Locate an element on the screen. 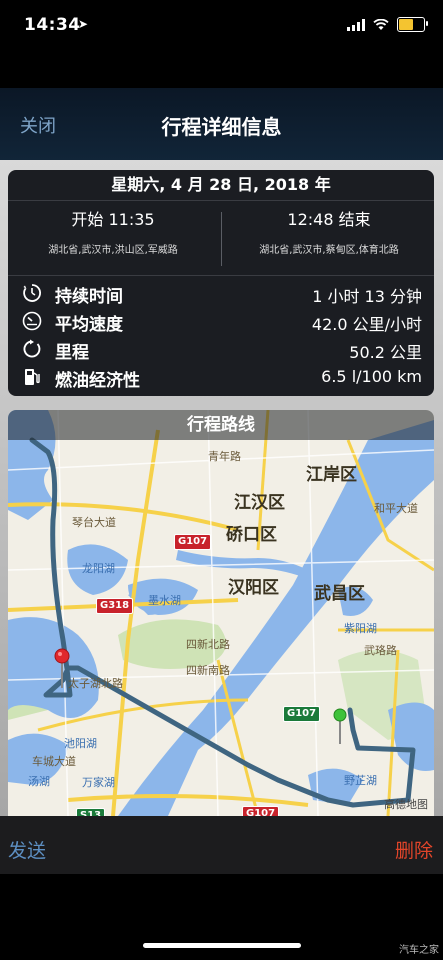 The width and height of the screenshot is (443, 960). trip-end-time: 12:48 结束 is located at coordinates (329, 219).